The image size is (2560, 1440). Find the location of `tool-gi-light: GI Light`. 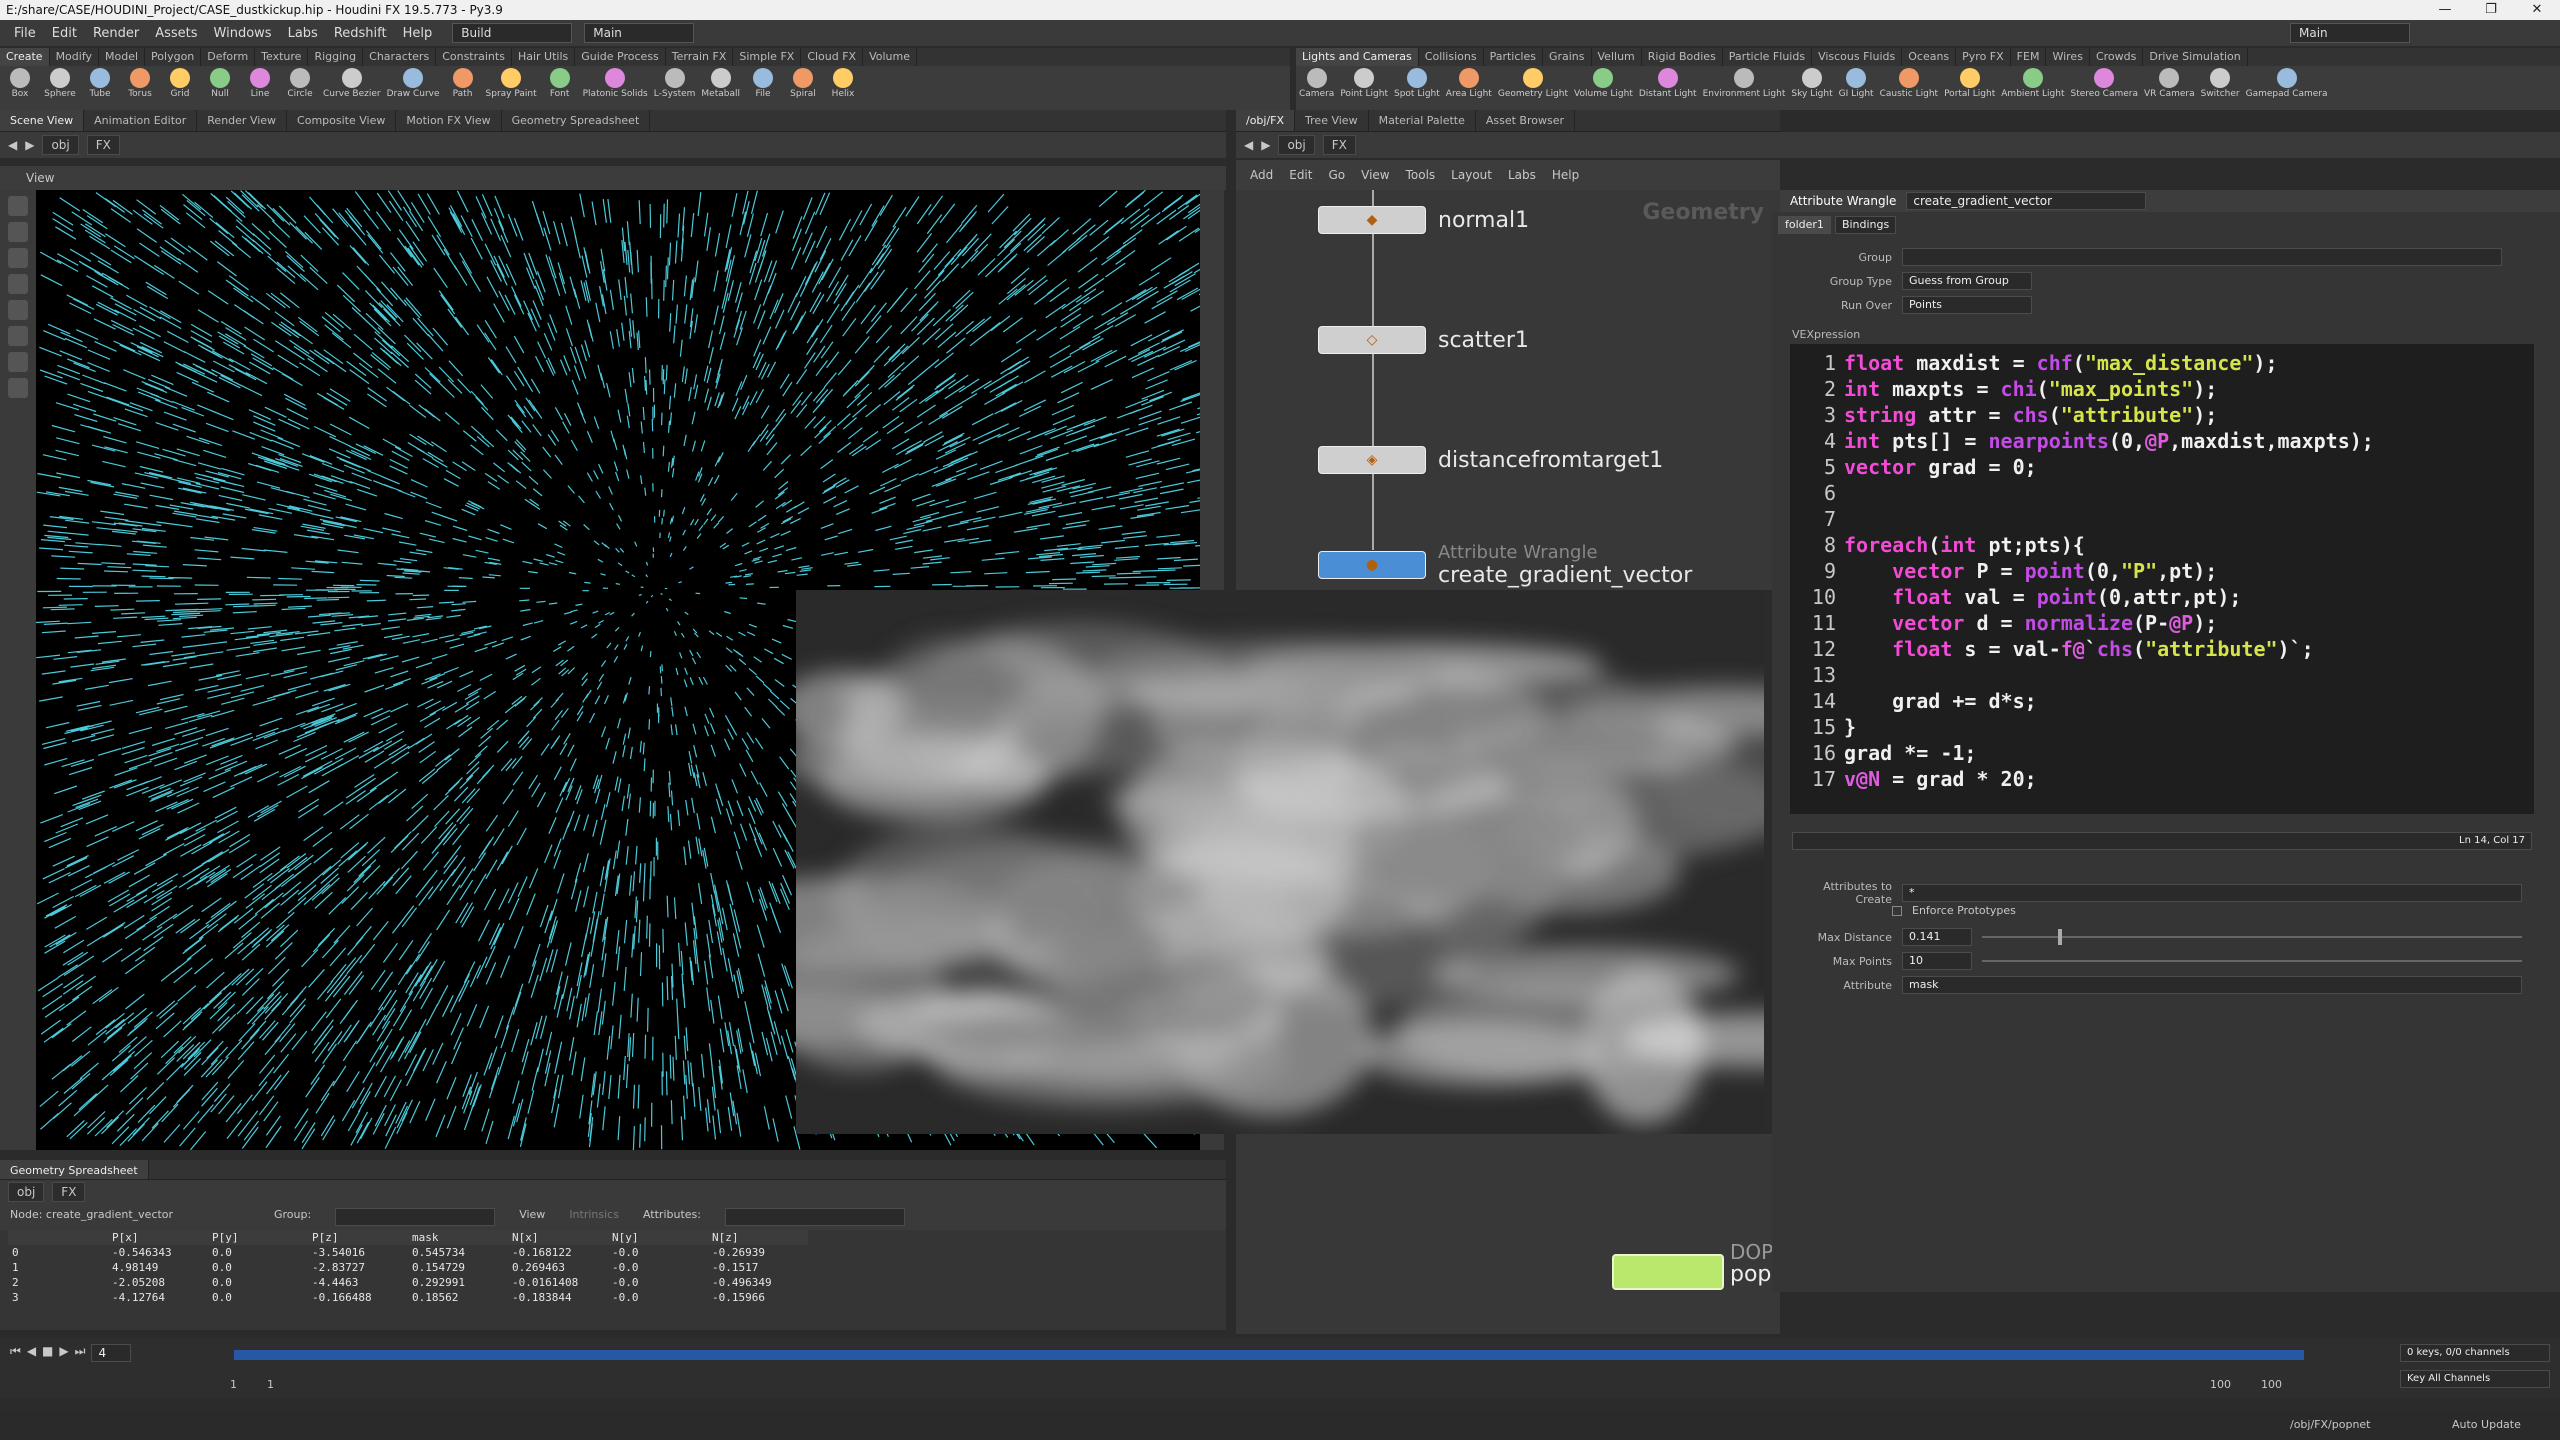

tool-gi-light: GI Light is located at coordinates (1856, 82).